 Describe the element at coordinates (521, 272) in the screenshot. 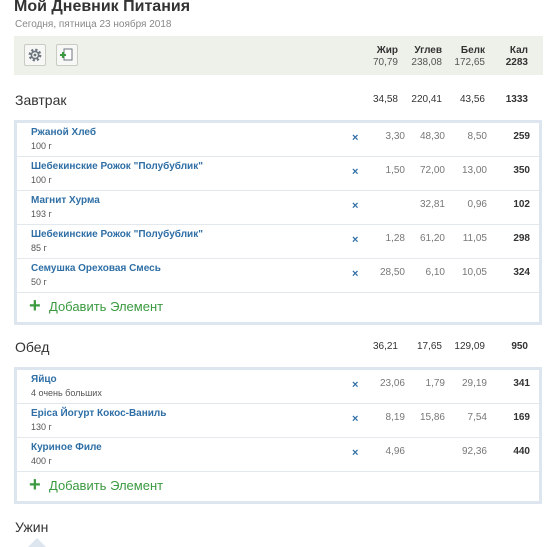

I see `food-kcal: 324` at that location.